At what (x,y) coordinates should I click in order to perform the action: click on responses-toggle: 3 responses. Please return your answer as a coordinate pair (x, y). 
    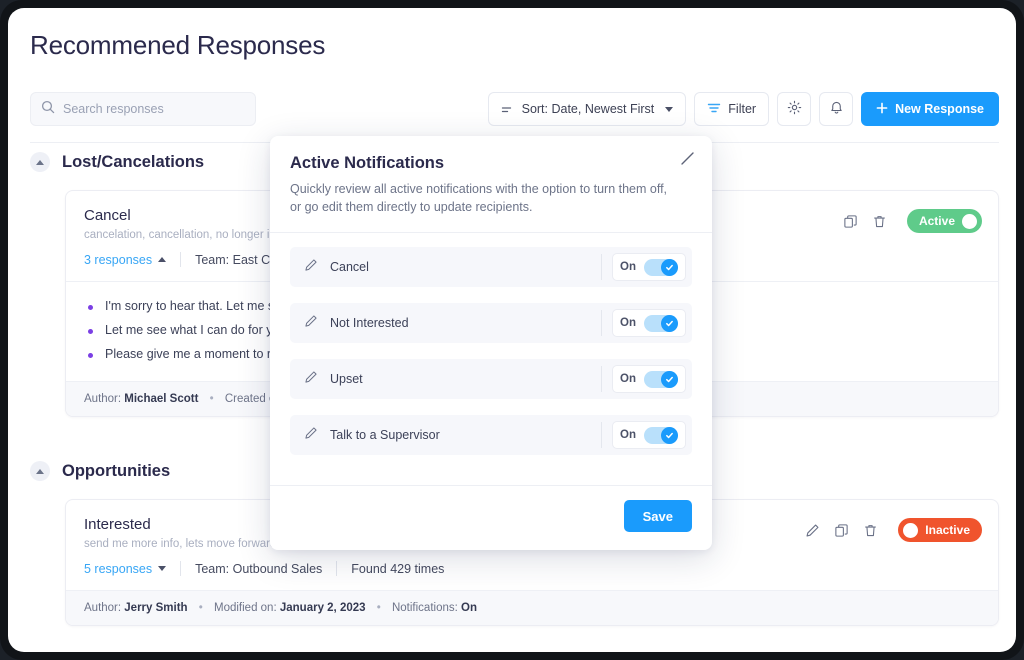
    Looking at the image, I should click on (125, 260).